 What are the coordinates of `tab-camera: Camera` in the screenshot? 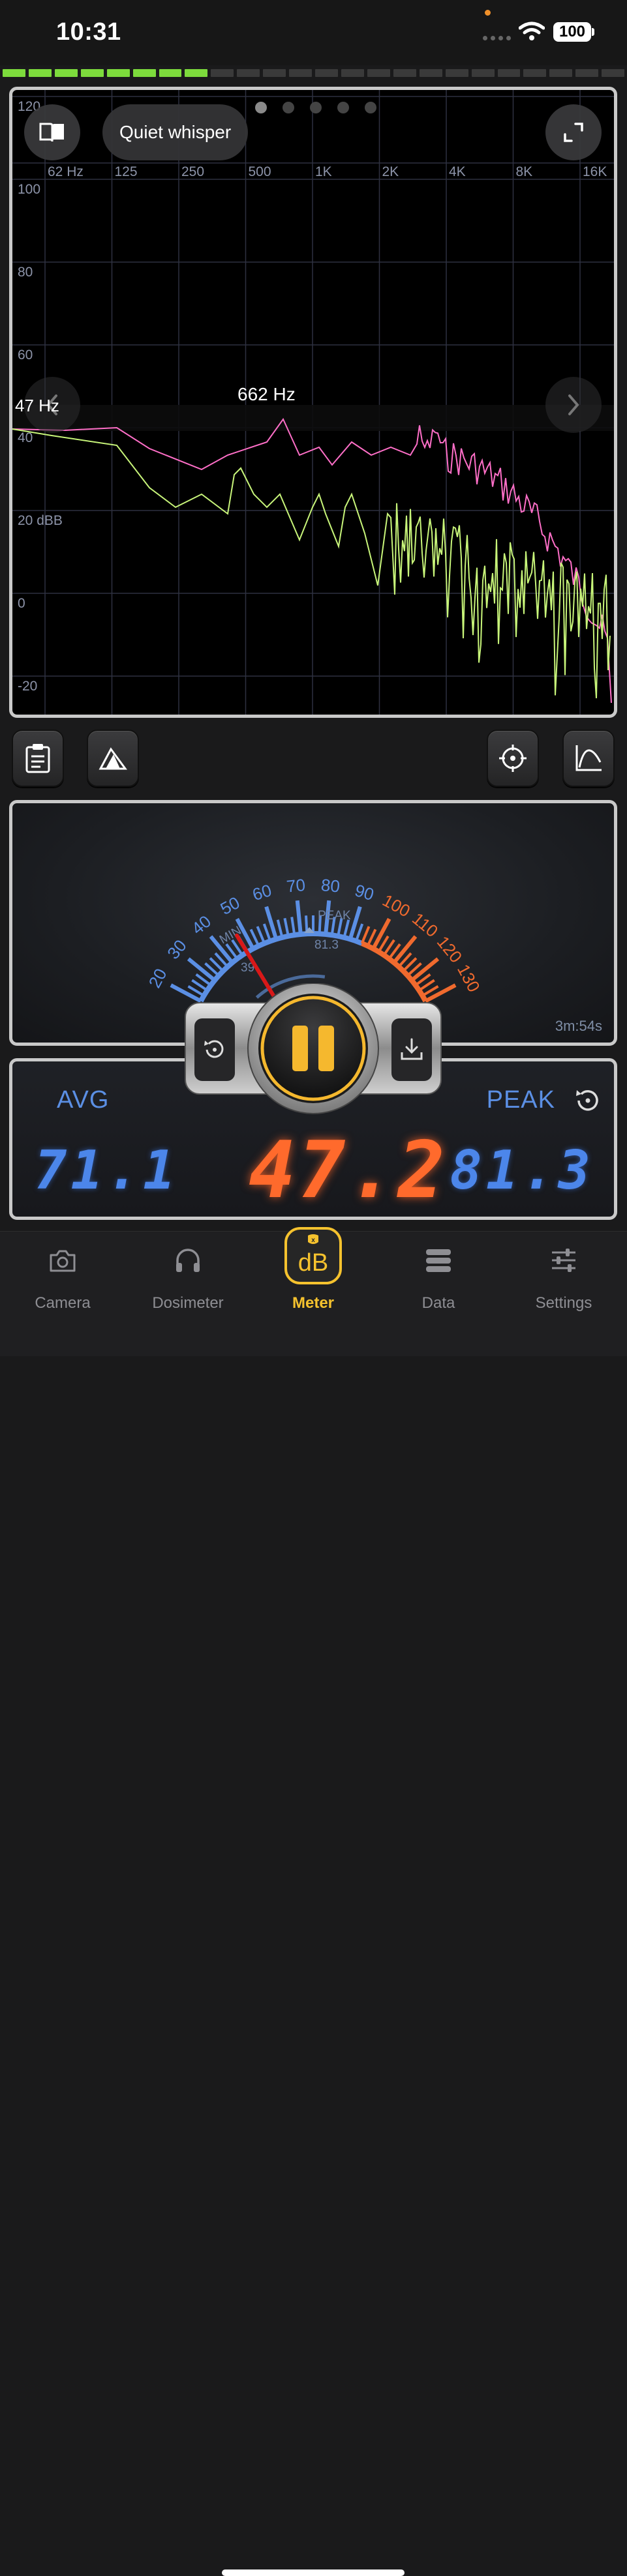 It's located at (62, 1274).